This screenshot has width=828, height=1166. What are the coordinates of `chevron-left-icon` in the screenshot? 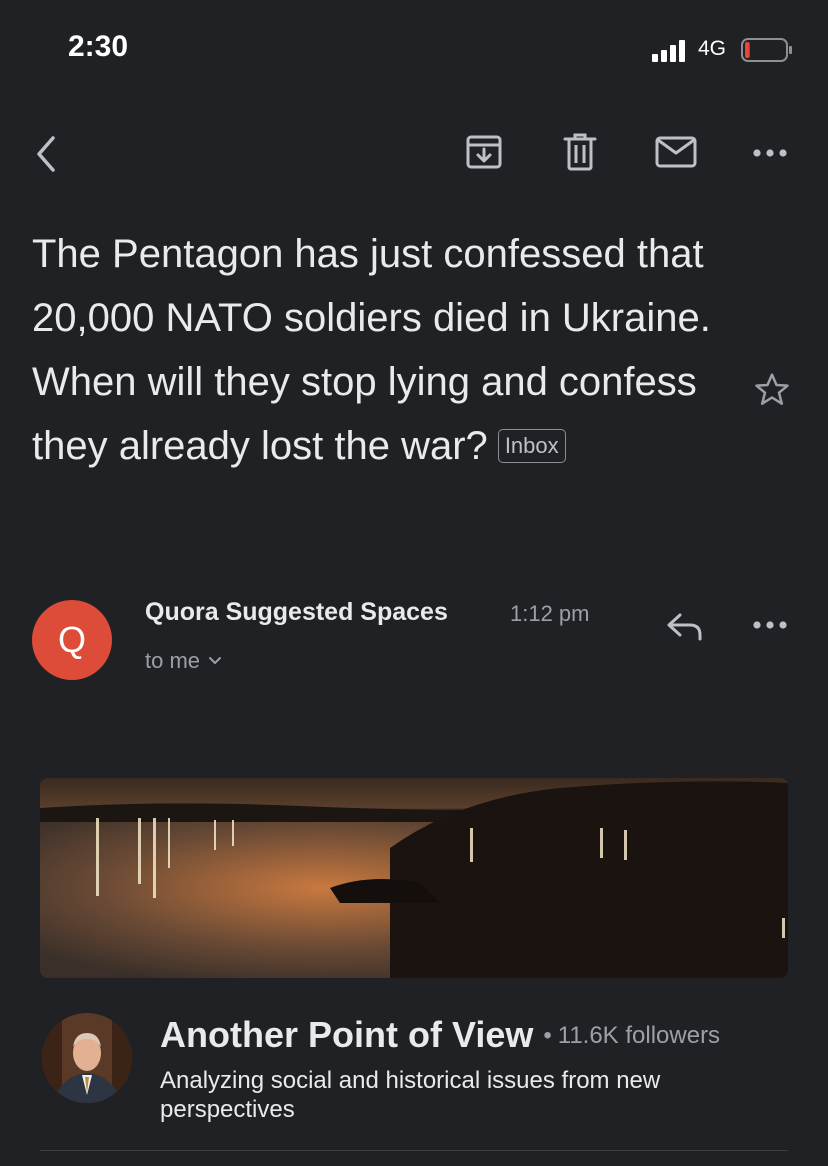 It's located at (46, 154).